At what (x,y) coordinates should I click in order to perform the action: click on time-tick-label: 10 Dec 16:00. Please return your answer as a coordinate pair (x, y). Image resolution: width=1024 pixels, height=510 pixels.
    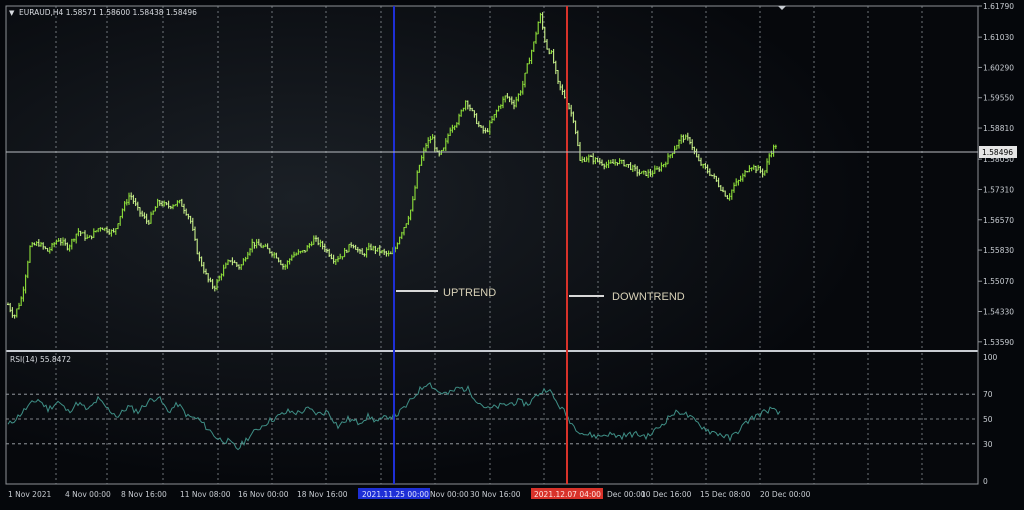
    Looking at the image, I should click on (666, 494).